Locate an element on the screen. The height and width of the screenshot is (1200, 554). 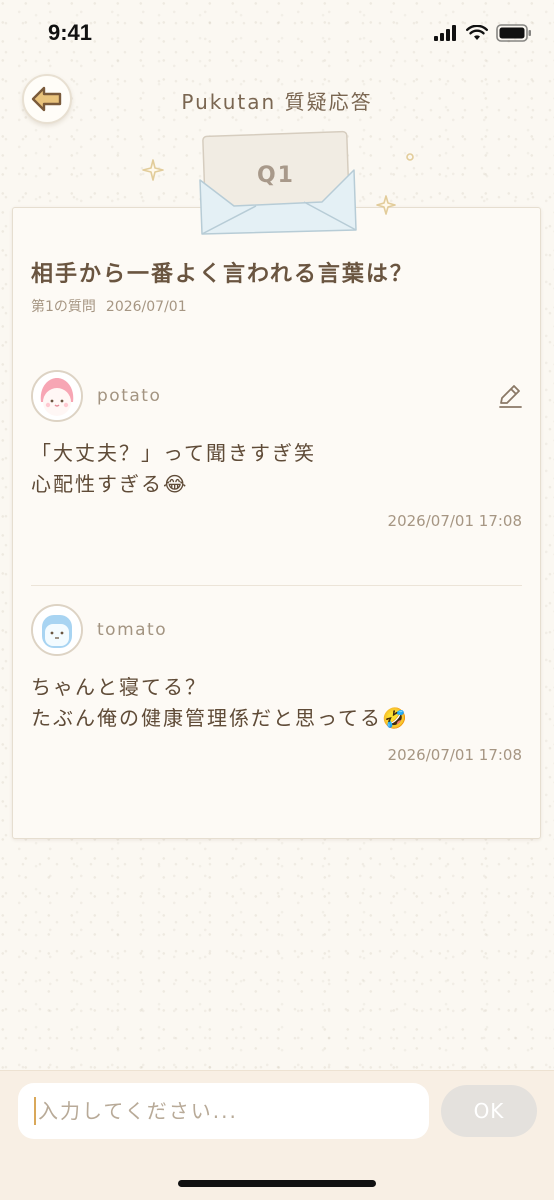
pencil-icon is located at coordinates (510, 396).